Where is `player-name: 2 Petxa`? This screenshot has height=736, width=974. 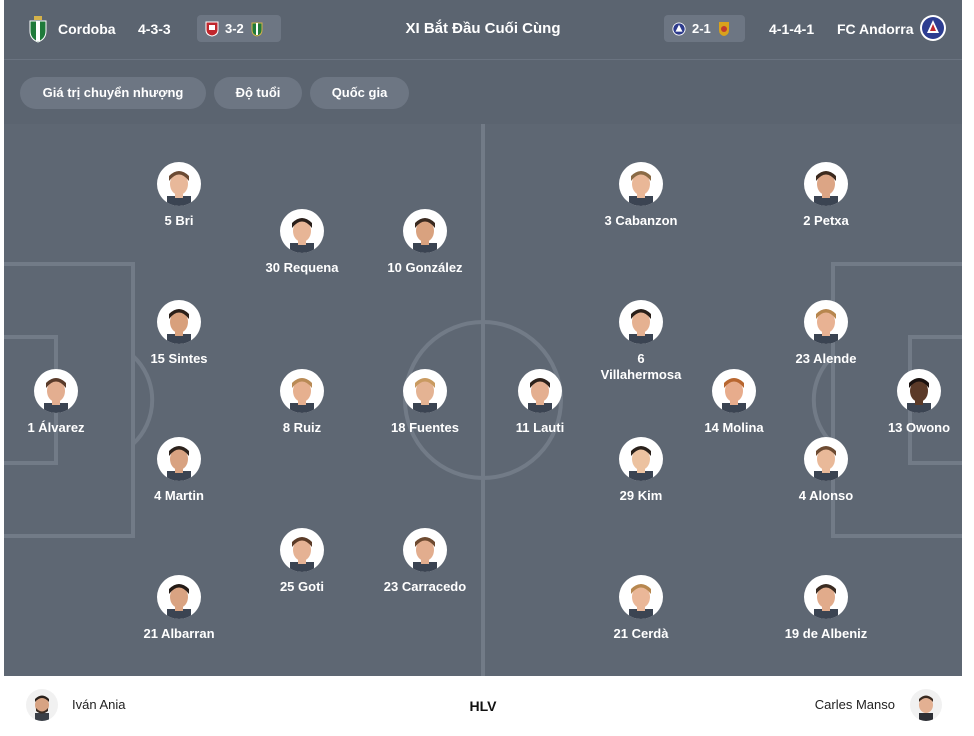 player-name: 2 Petxa is located at coordinates (826, 221).